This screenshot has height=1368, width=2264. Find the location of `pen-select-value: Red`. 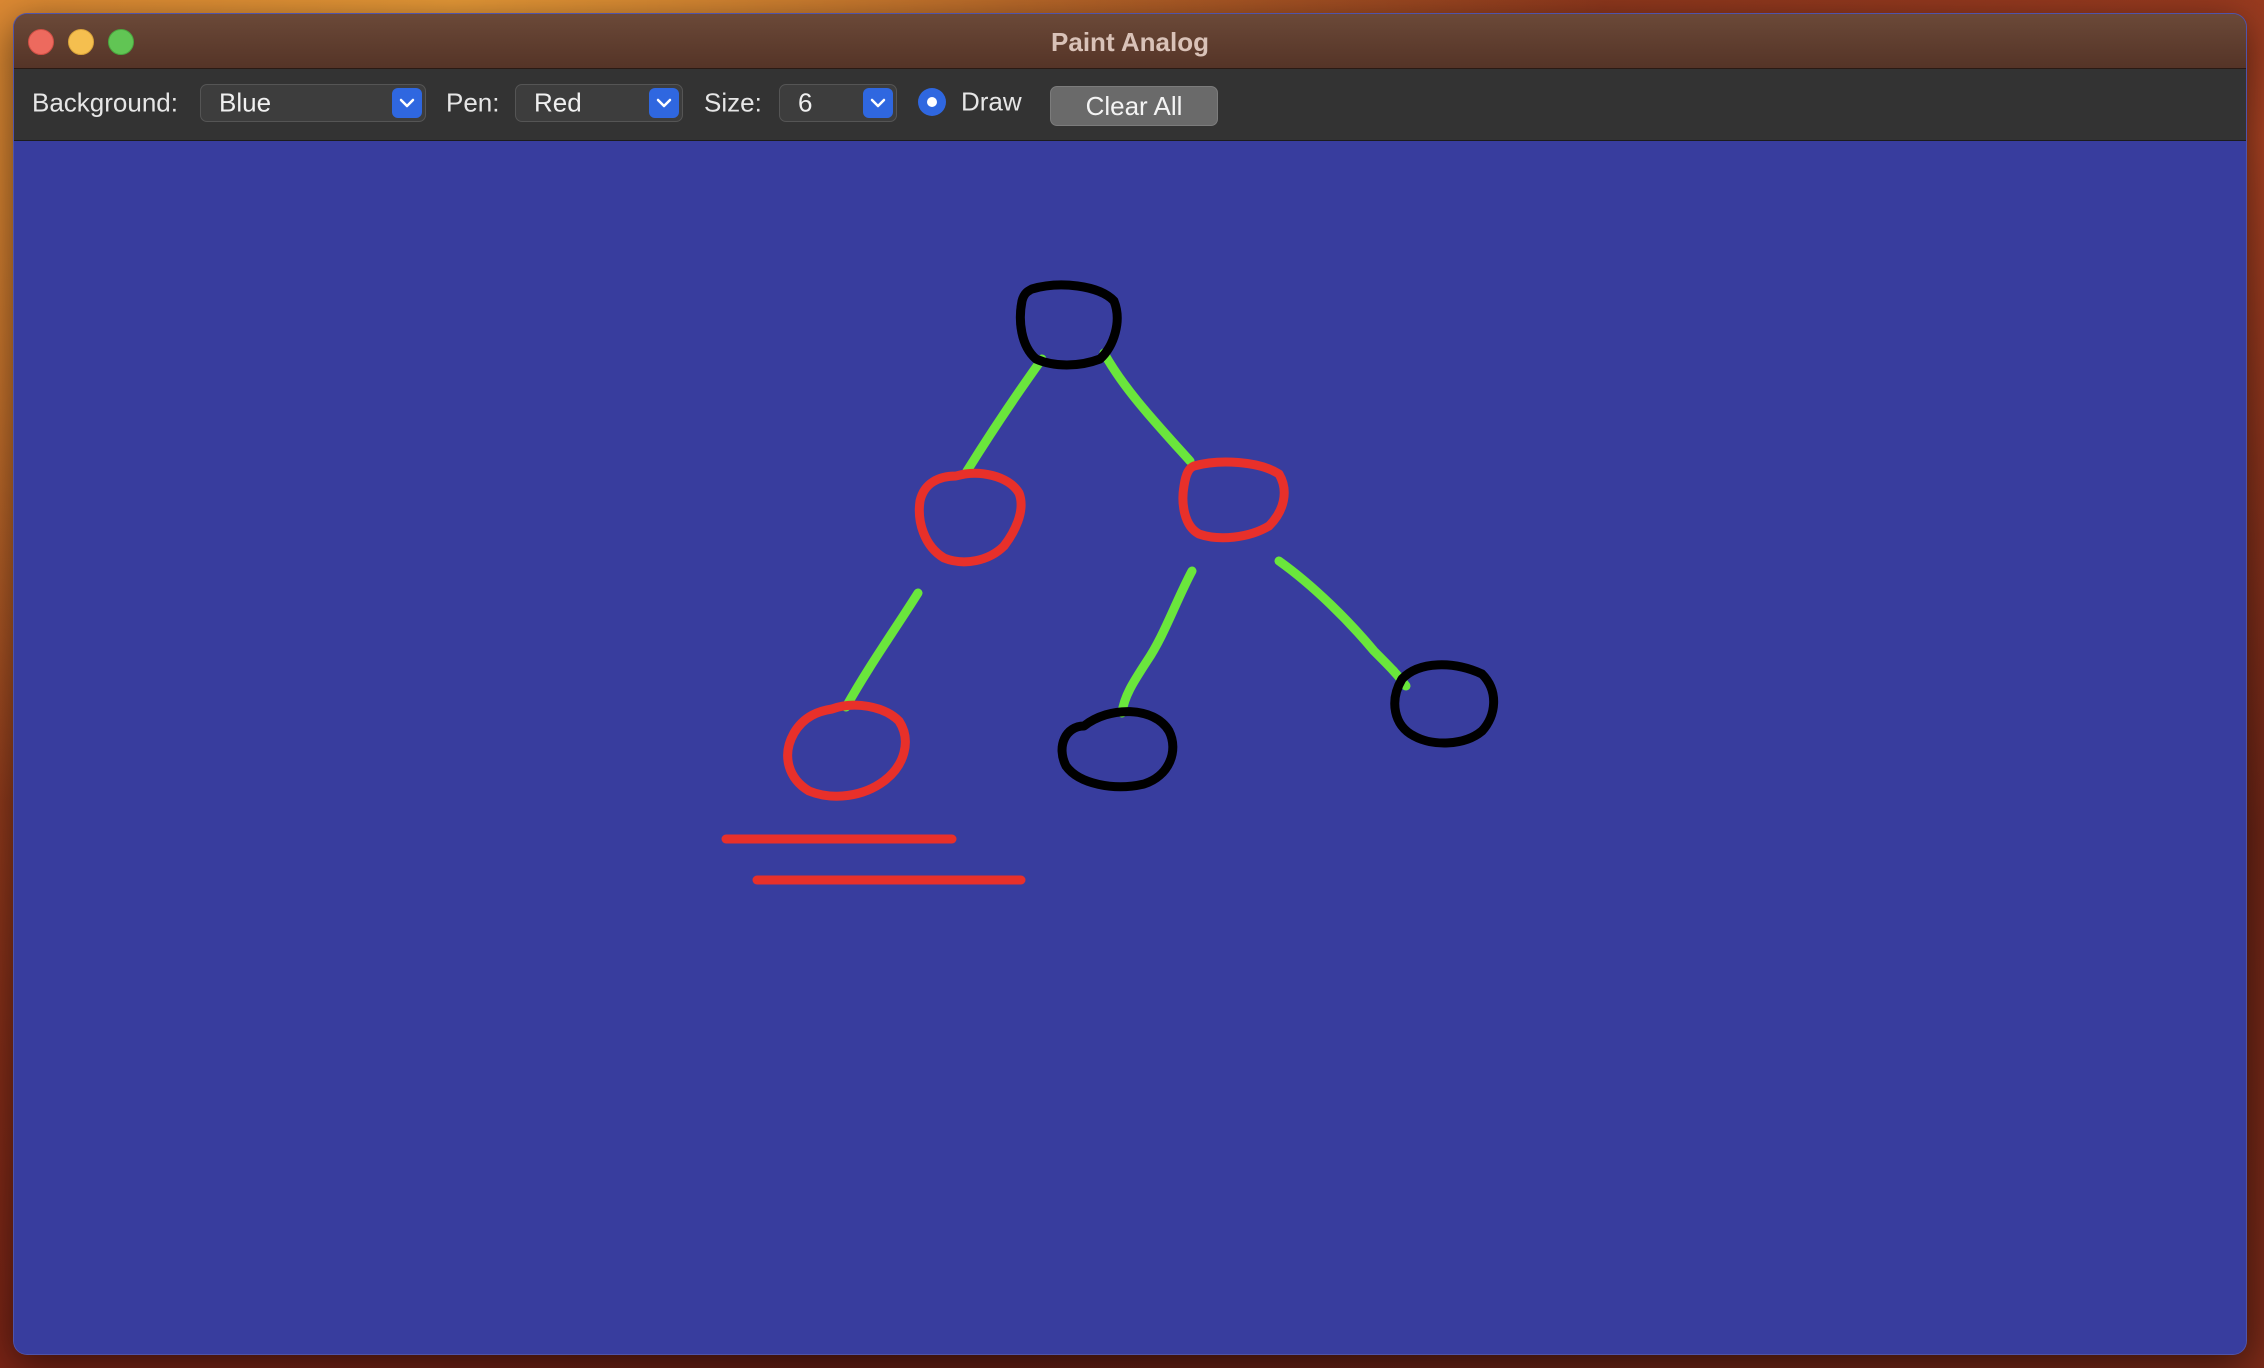

pen-select-value: Red is located at coordinates (558, 102).